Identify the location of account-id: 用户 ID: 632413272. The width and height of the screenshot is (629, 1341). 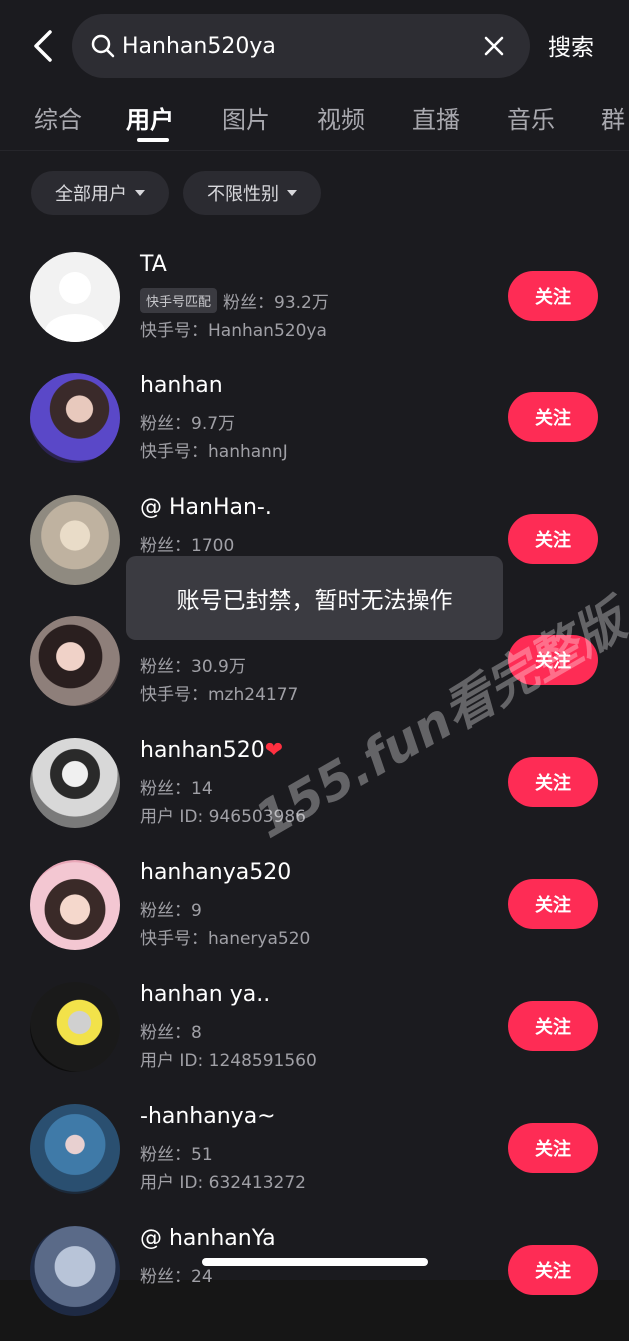
(223, 1183).